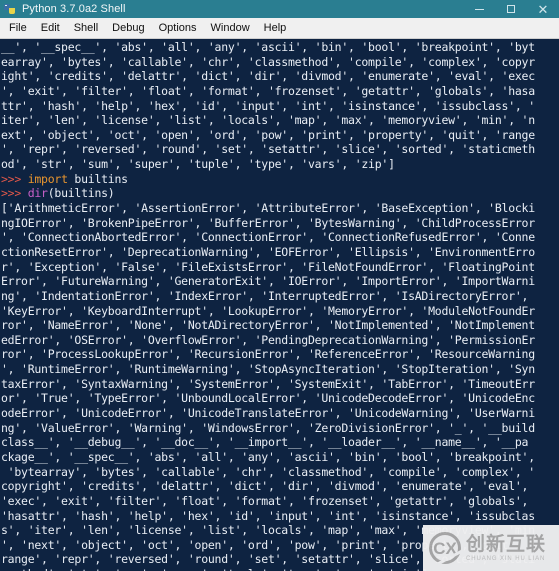  Describe the element at coordinates (230, 28) in the screenshot. I see `menu-item-window: Window` at that location.